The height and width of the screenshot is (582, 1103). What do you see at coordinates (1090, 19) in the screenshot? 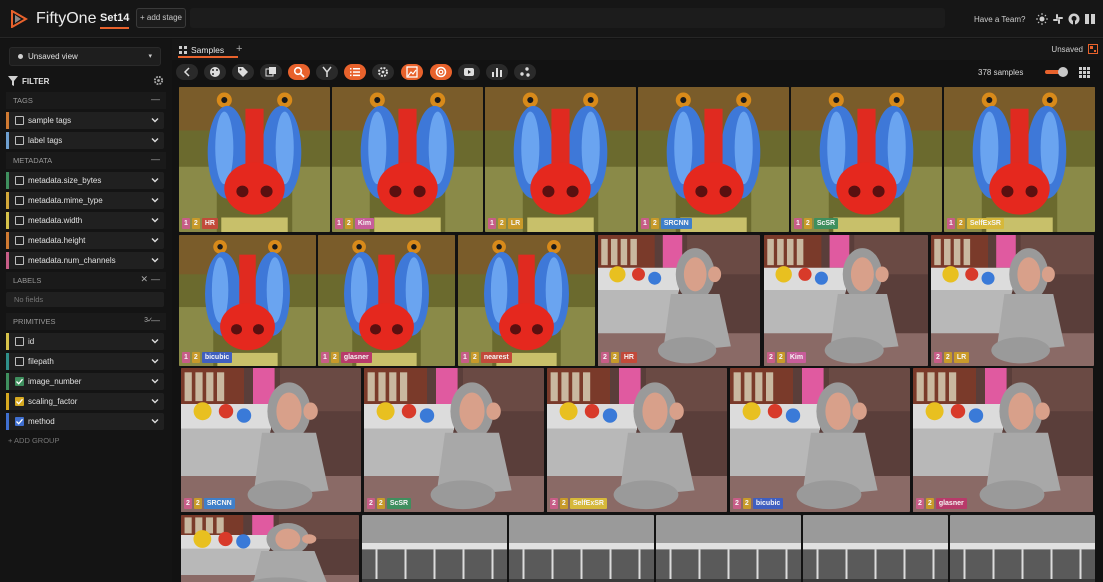
I see `docs-icon` at bounding box center [1090, 19].